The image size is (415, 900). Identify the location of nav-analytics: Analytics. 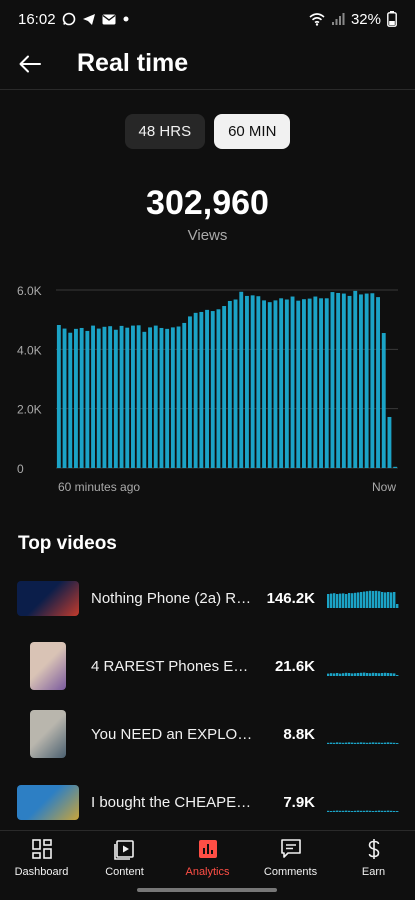
(207, 858).